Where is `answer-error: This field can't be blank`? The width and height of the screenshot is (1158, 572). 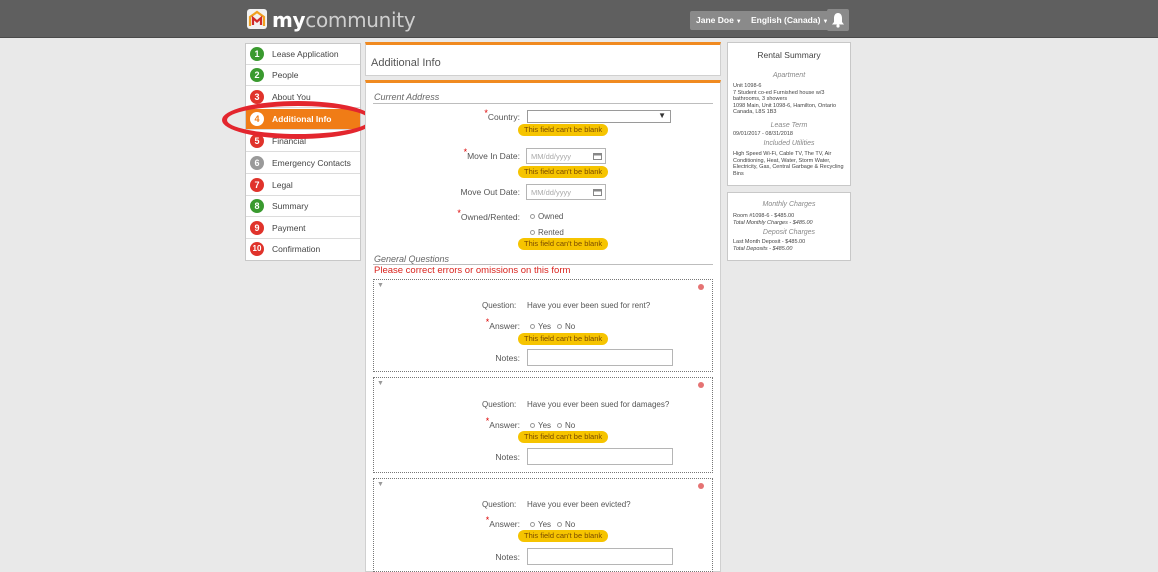
answer-error: This field can't be blank is located at coordinates (563, 536).